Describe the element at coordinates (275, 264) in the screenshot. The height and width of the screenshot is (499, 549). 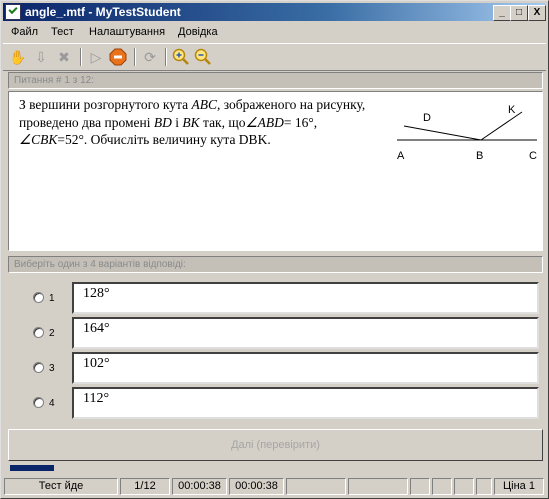
I see `answers-header: Виберіть один з 4 варіантів відповіді:` at that location.